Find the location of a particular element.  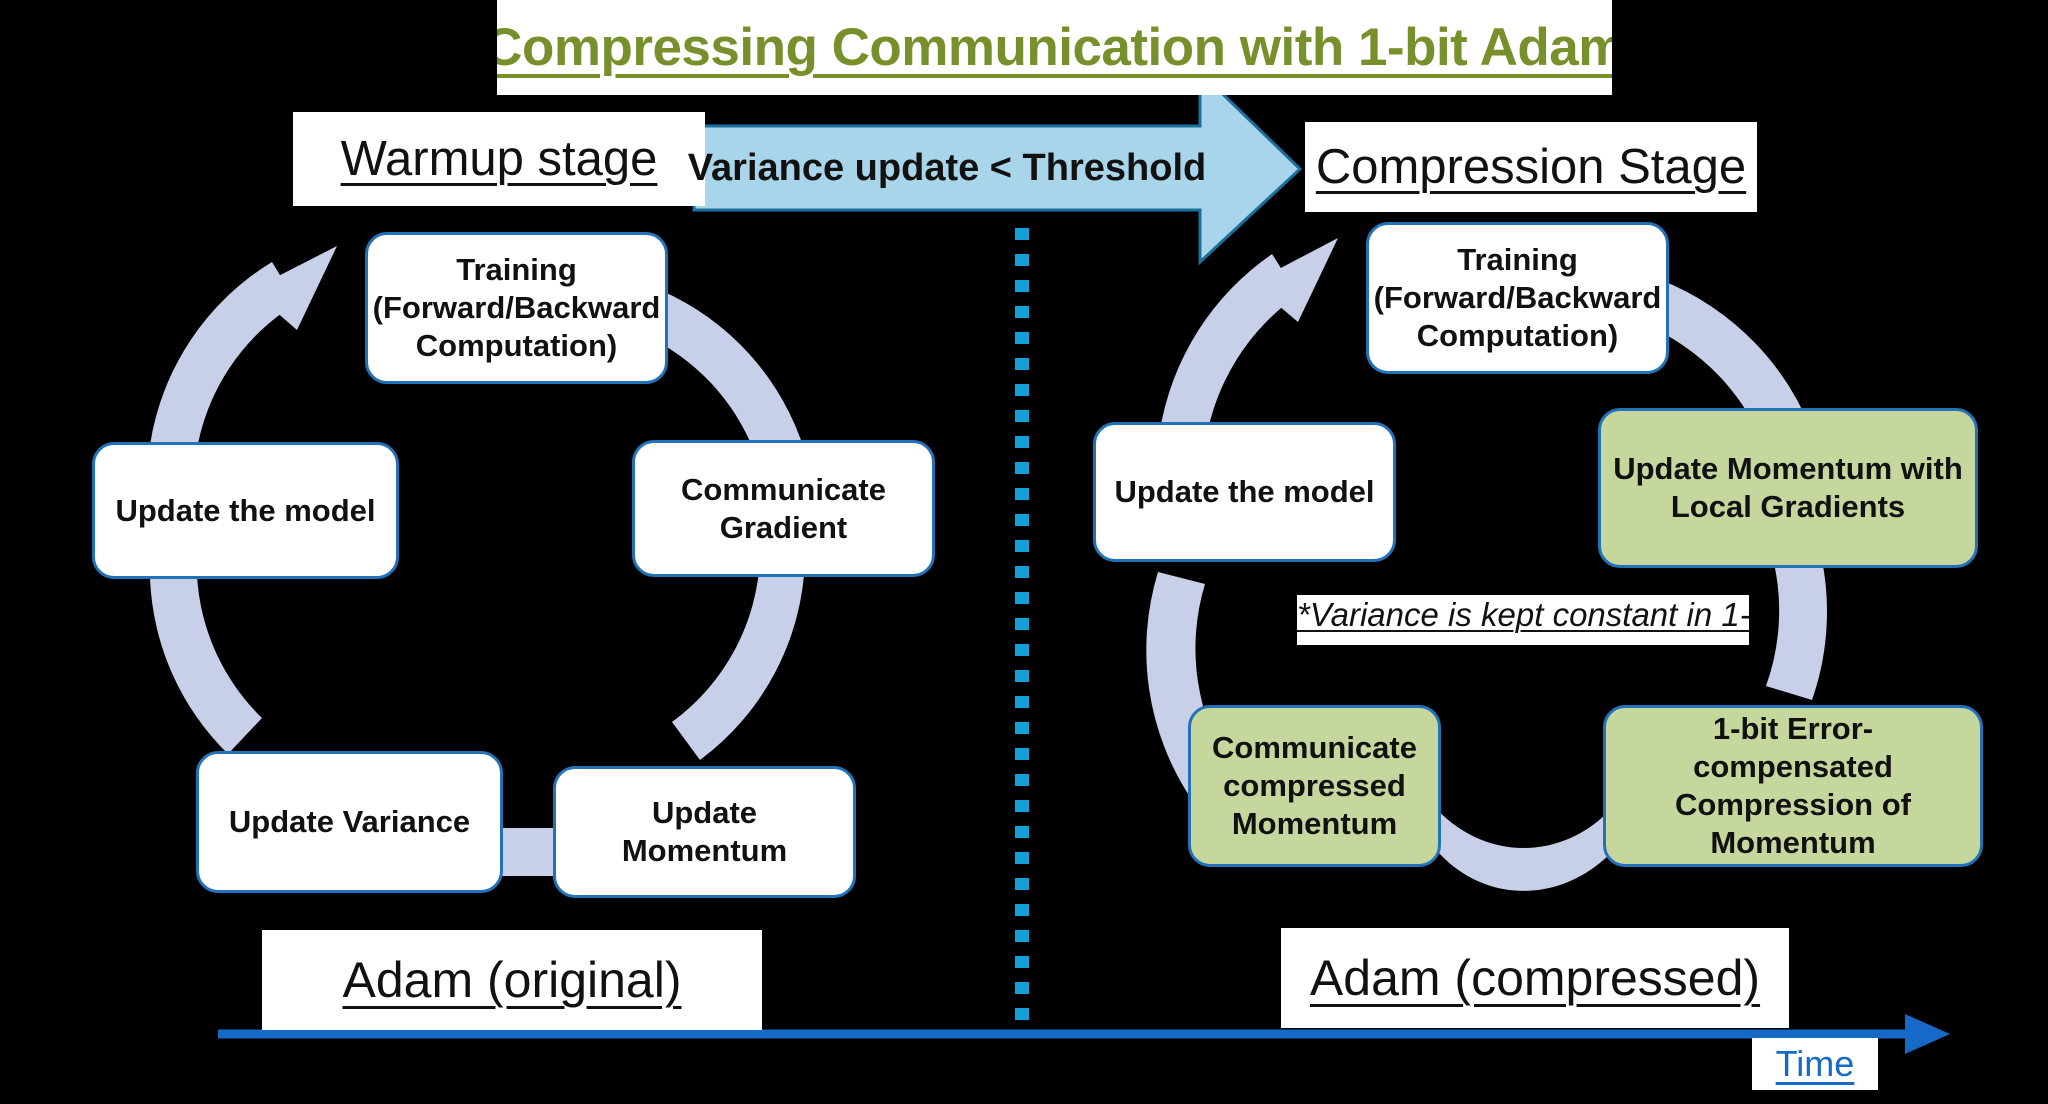

adam-original-caption: Adam (original) is located at coordinates (512, 980).